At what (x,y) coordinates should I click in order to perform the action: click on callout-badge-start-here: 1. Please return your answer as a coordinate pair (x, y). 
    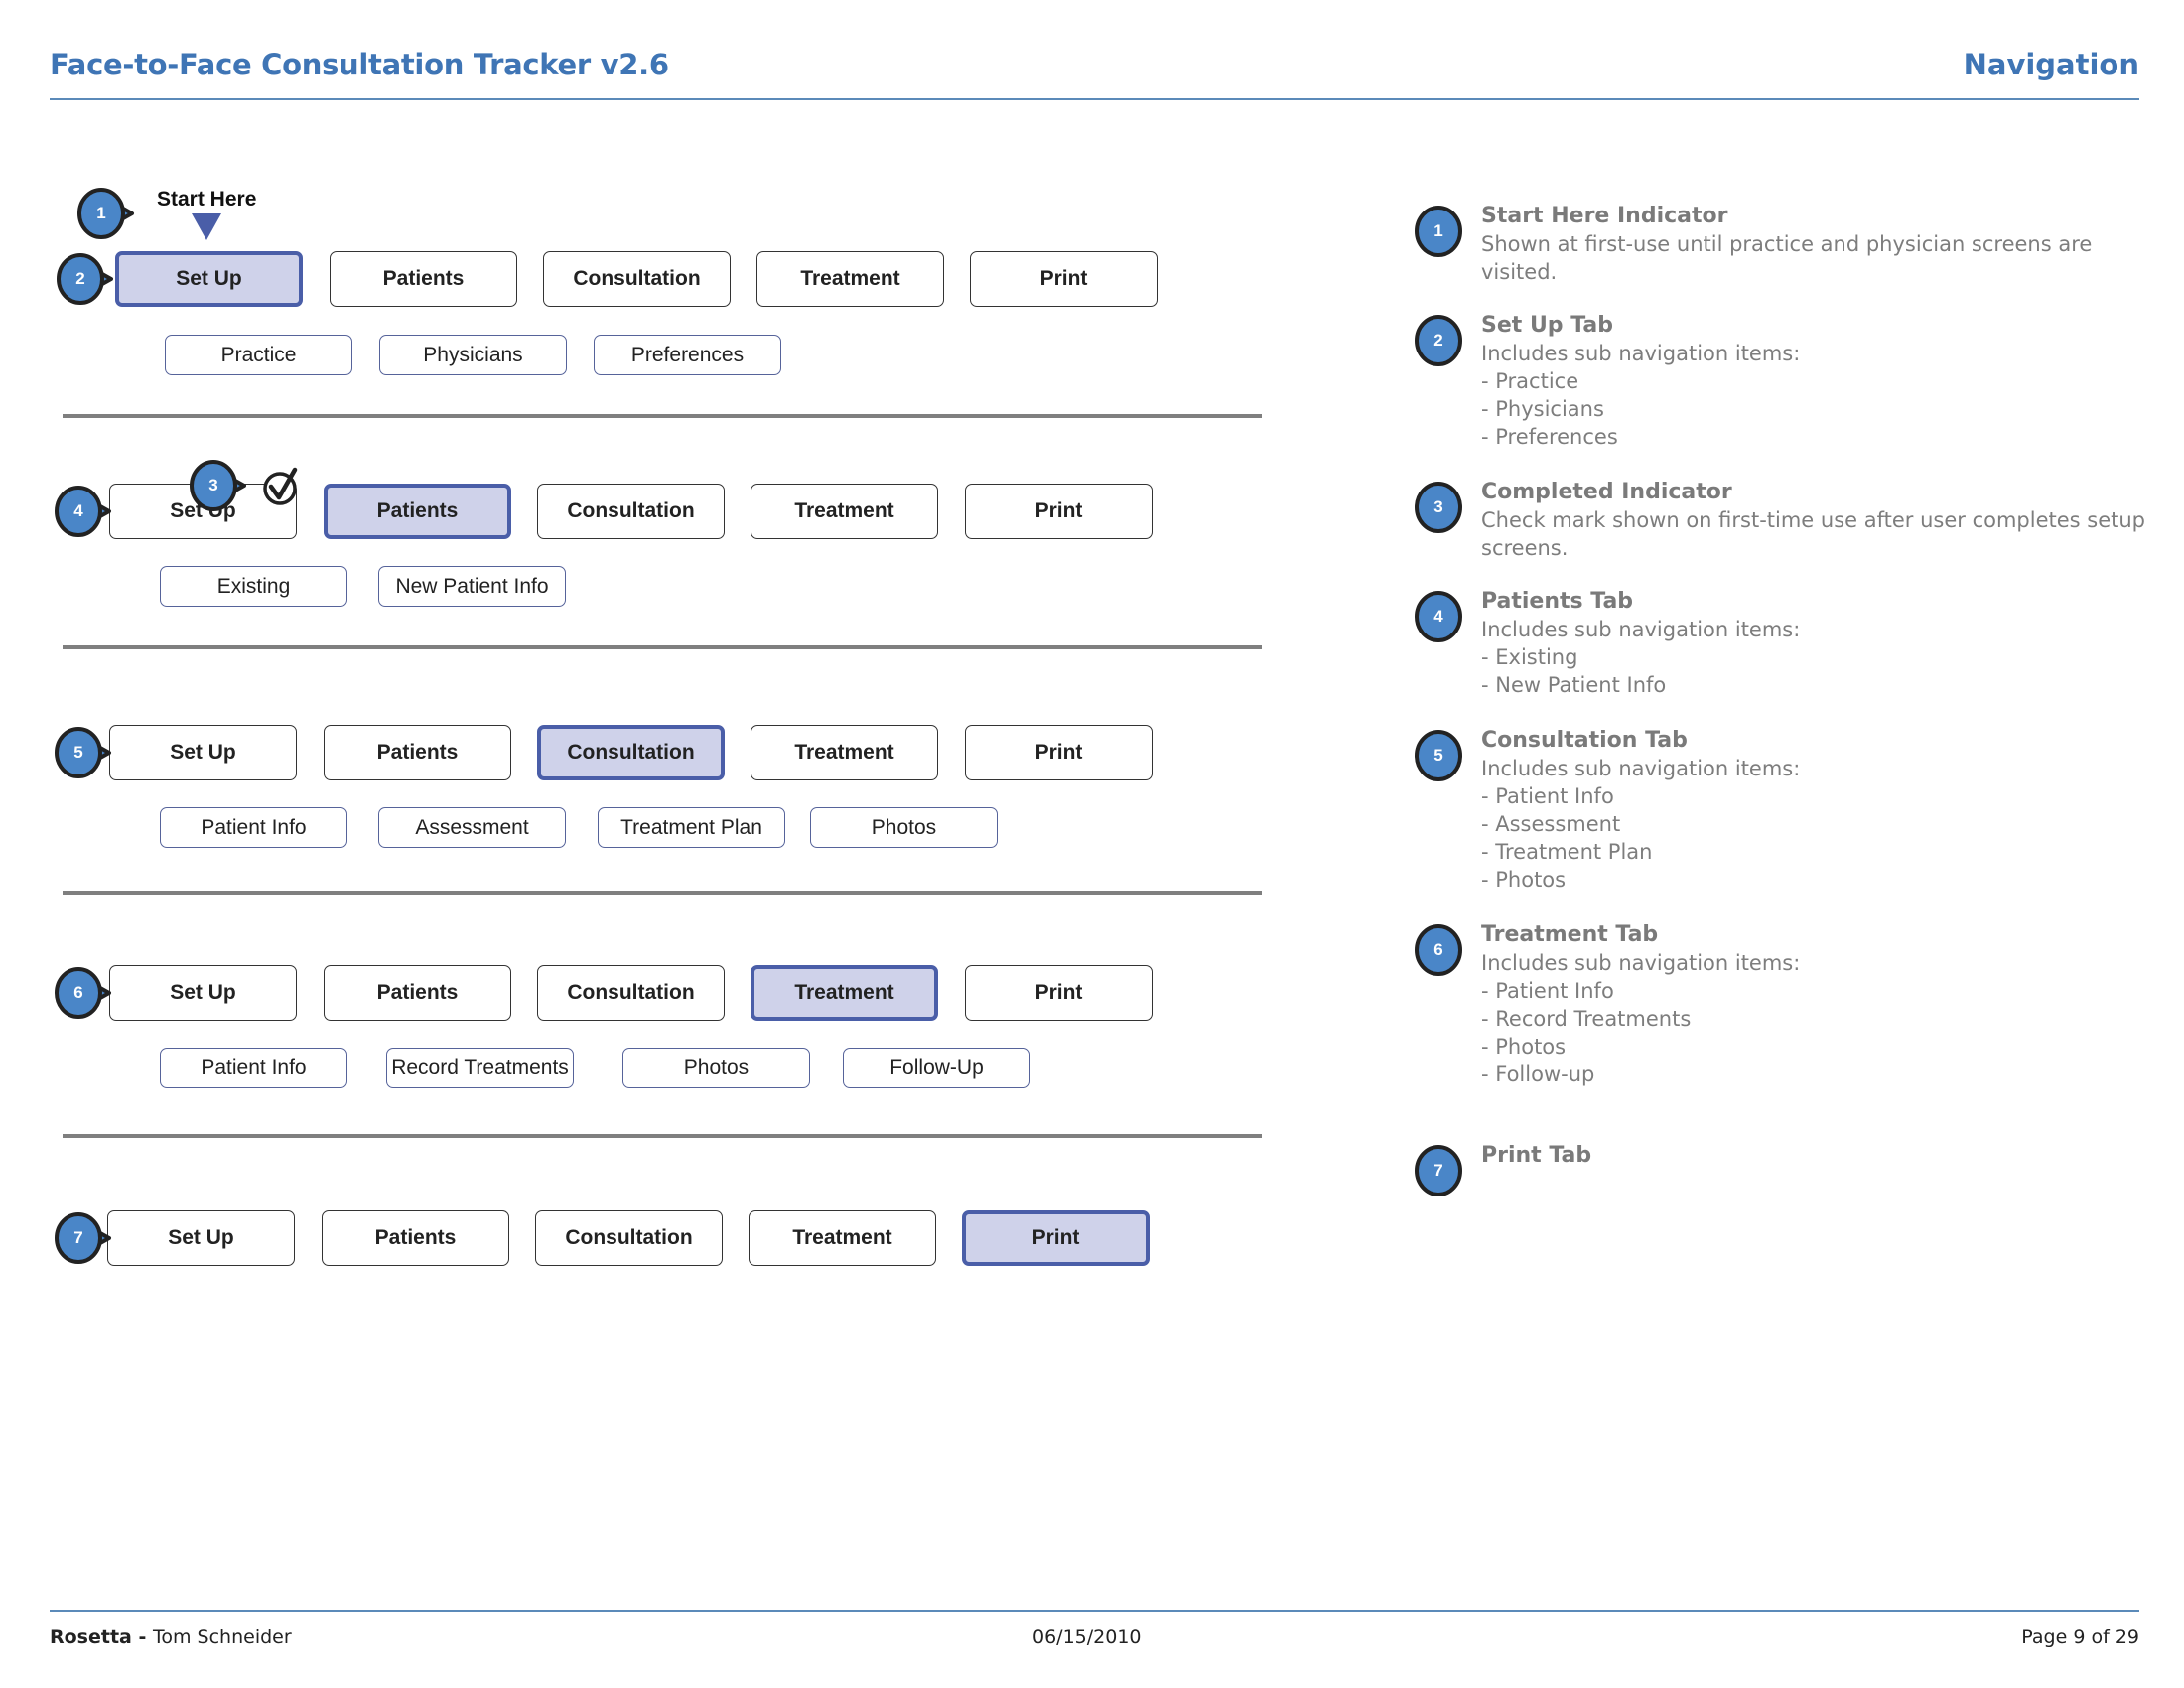
    Looking at the image, I should click on (105, 213).